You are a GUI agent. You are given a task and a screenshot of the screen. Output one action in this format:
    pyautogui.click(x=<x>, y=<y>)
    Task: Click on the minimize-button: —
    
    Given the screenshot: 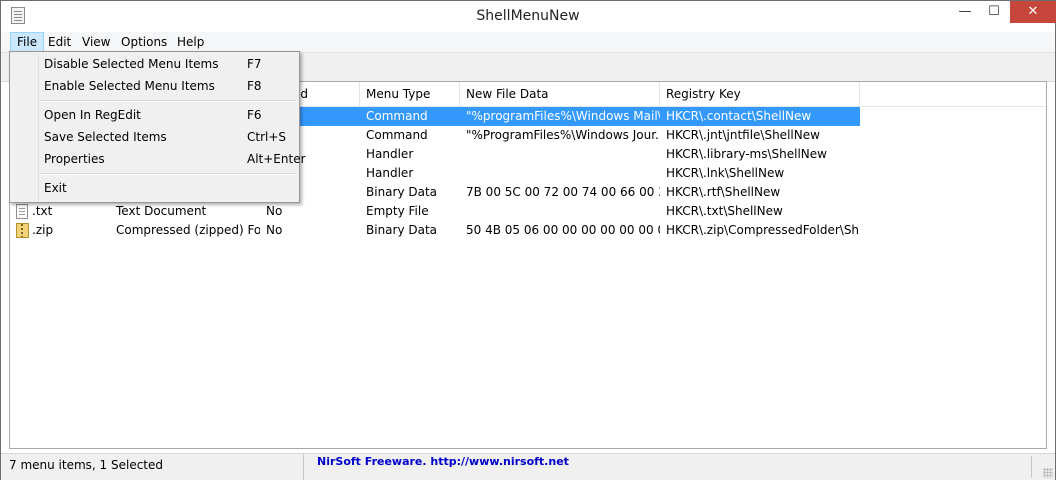 What is the action you would take?
    pyautogui.click(x=965, y=12)
    